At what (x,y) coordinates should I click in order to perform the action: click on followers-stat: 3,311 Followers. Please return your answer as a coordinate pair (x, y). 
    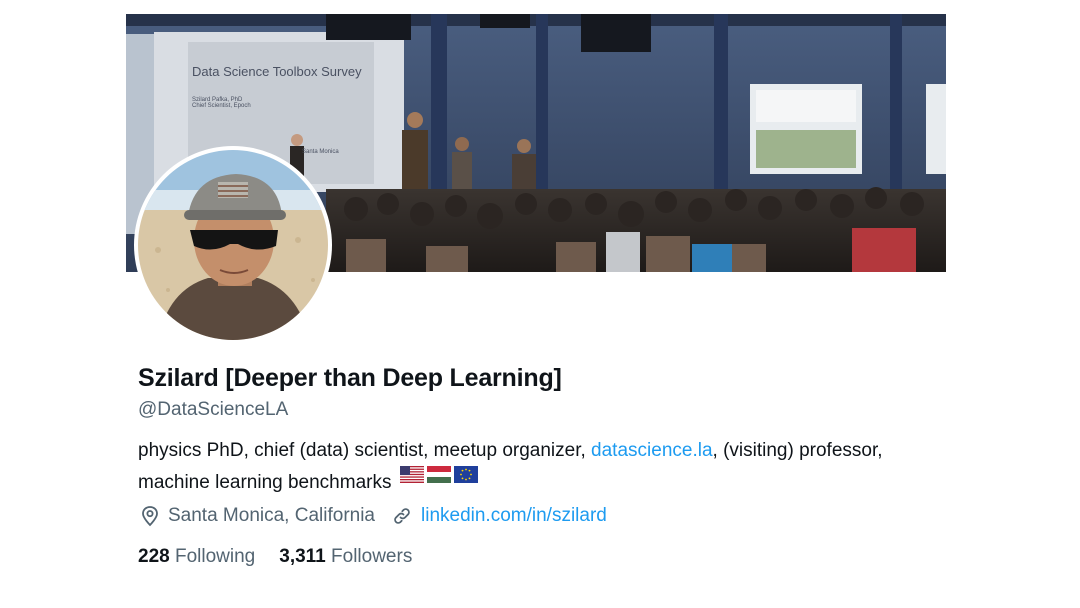
    Looking at the image, I should click on (345, 557).